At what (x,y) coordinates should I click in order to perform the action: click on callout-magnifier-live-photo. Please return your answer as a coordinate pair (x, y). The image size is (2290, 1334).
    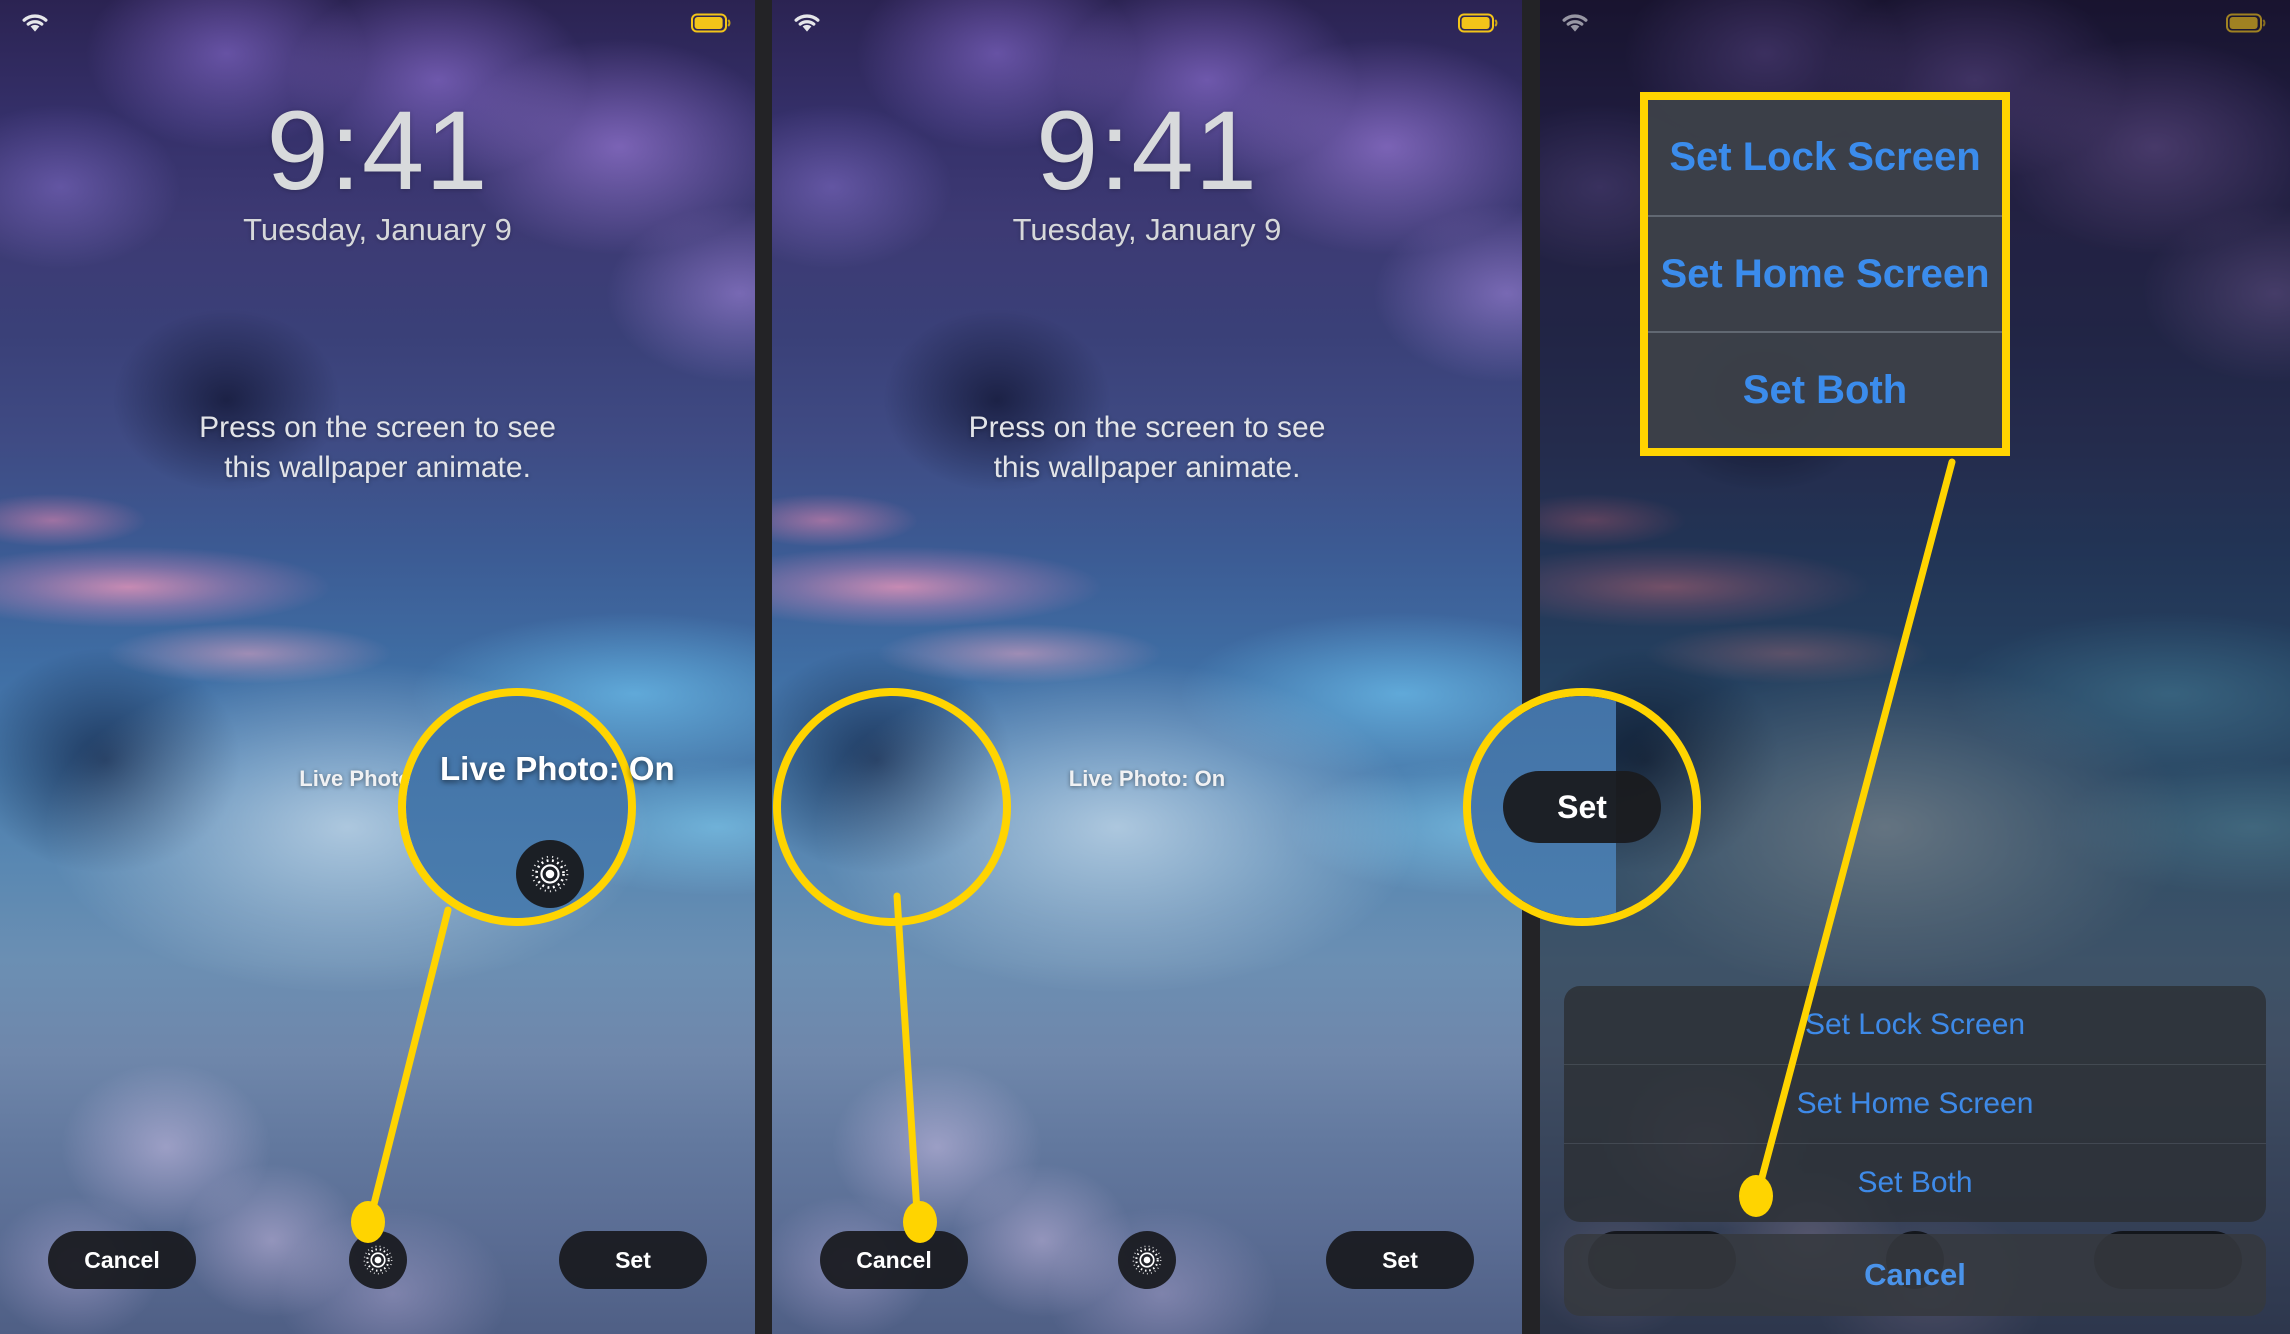
    Looking at the image, I should click on (517, 807).